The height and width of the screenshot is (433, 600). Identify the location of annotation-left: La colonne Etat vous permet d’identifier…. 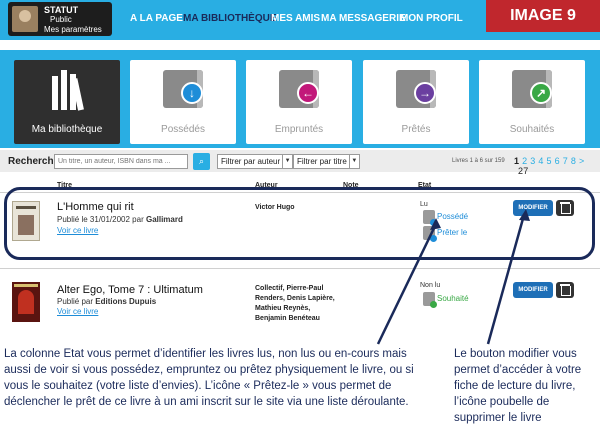
(209, 378).